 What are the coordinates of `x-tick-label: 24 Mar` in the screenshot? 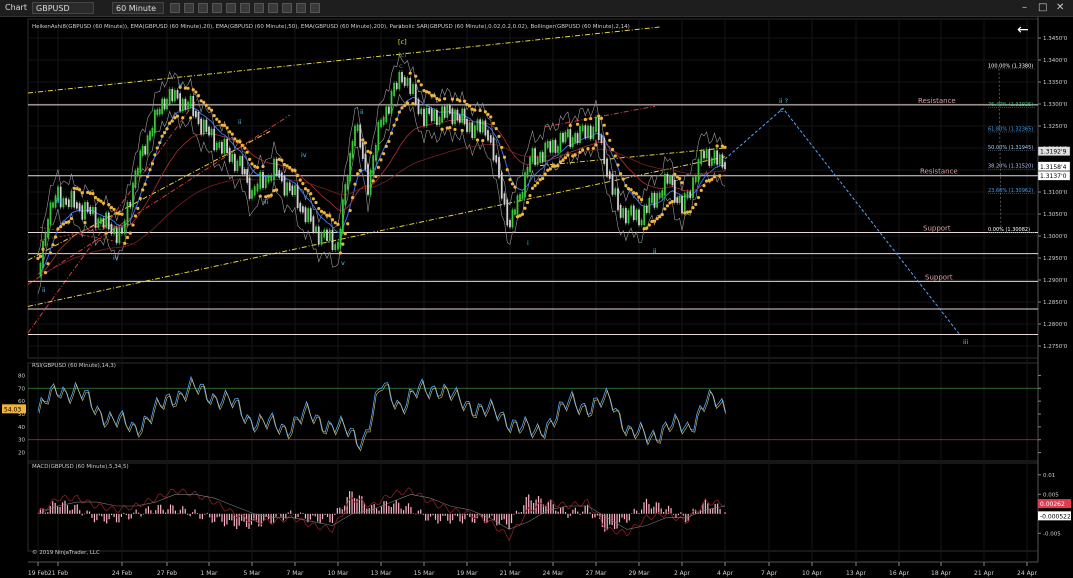 It's located at (553, 573).